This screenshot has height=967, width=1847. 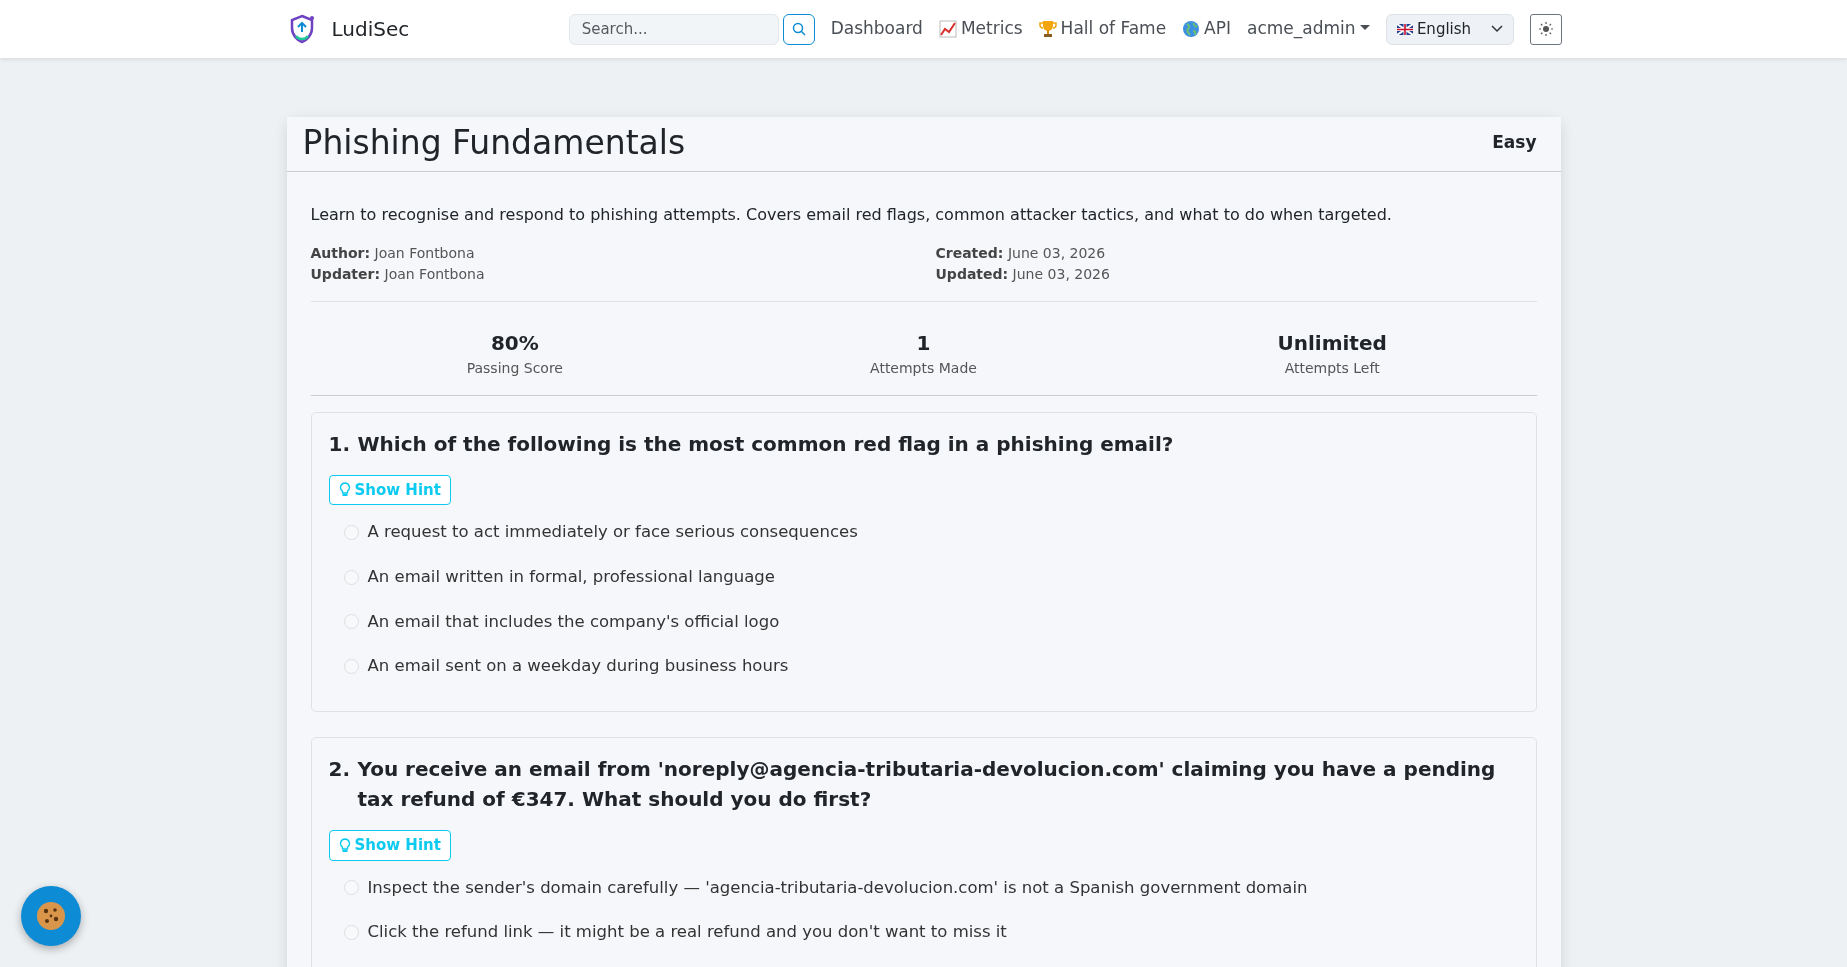 What do you see at coordinates (1404, 29) in the screenshot?
I see `flag-icon` at bounding box center [1404, 29].